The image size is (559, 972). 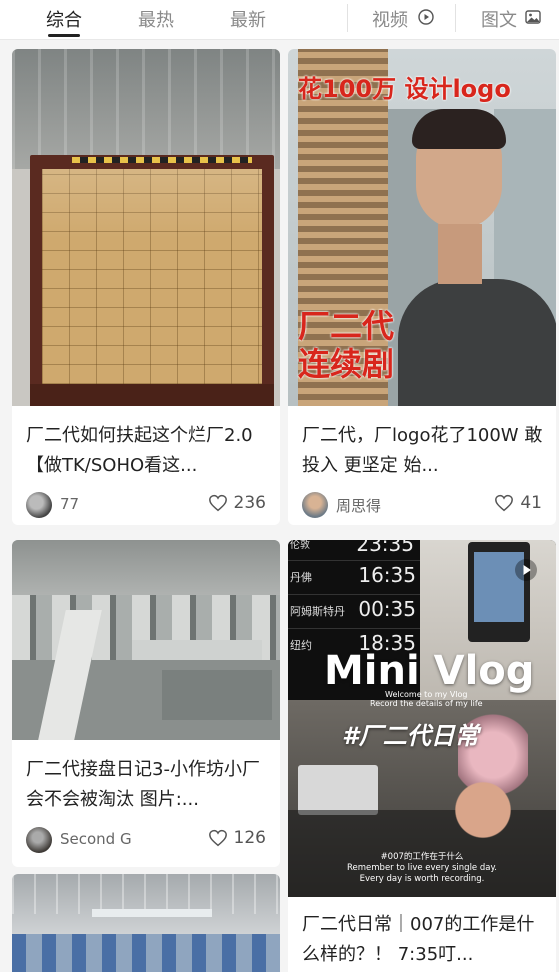 I want to click on clock-time: 16:35, so click(x=387, y=575).